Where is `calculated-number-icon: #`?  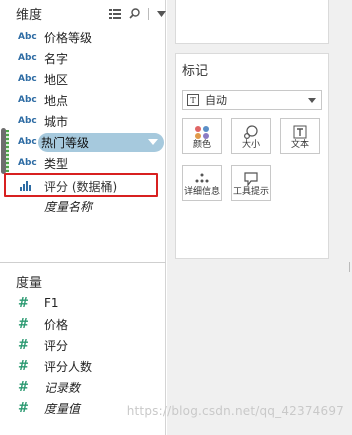
calculated-number-icon: # is located at coordinates (23, 387).